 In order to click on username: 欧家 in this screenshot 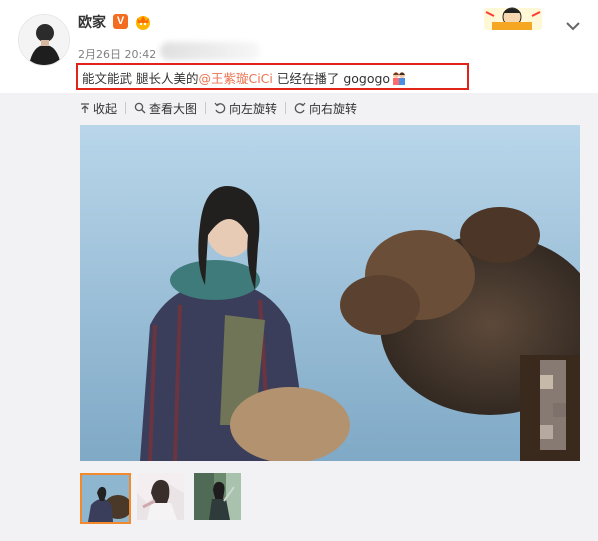, I will do `click(92, 22)`.